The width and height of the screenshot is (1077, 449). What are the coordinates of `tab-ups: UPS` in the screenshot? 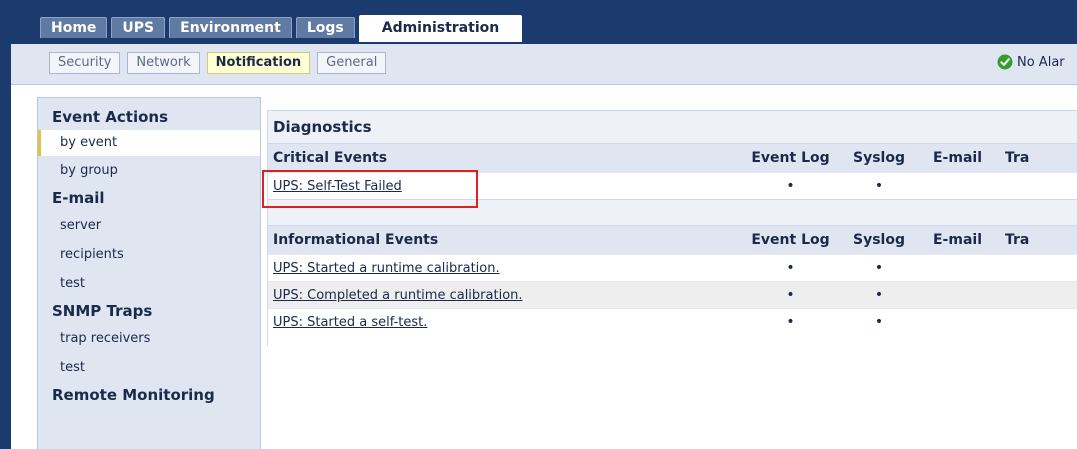 It's located at (138, 27).